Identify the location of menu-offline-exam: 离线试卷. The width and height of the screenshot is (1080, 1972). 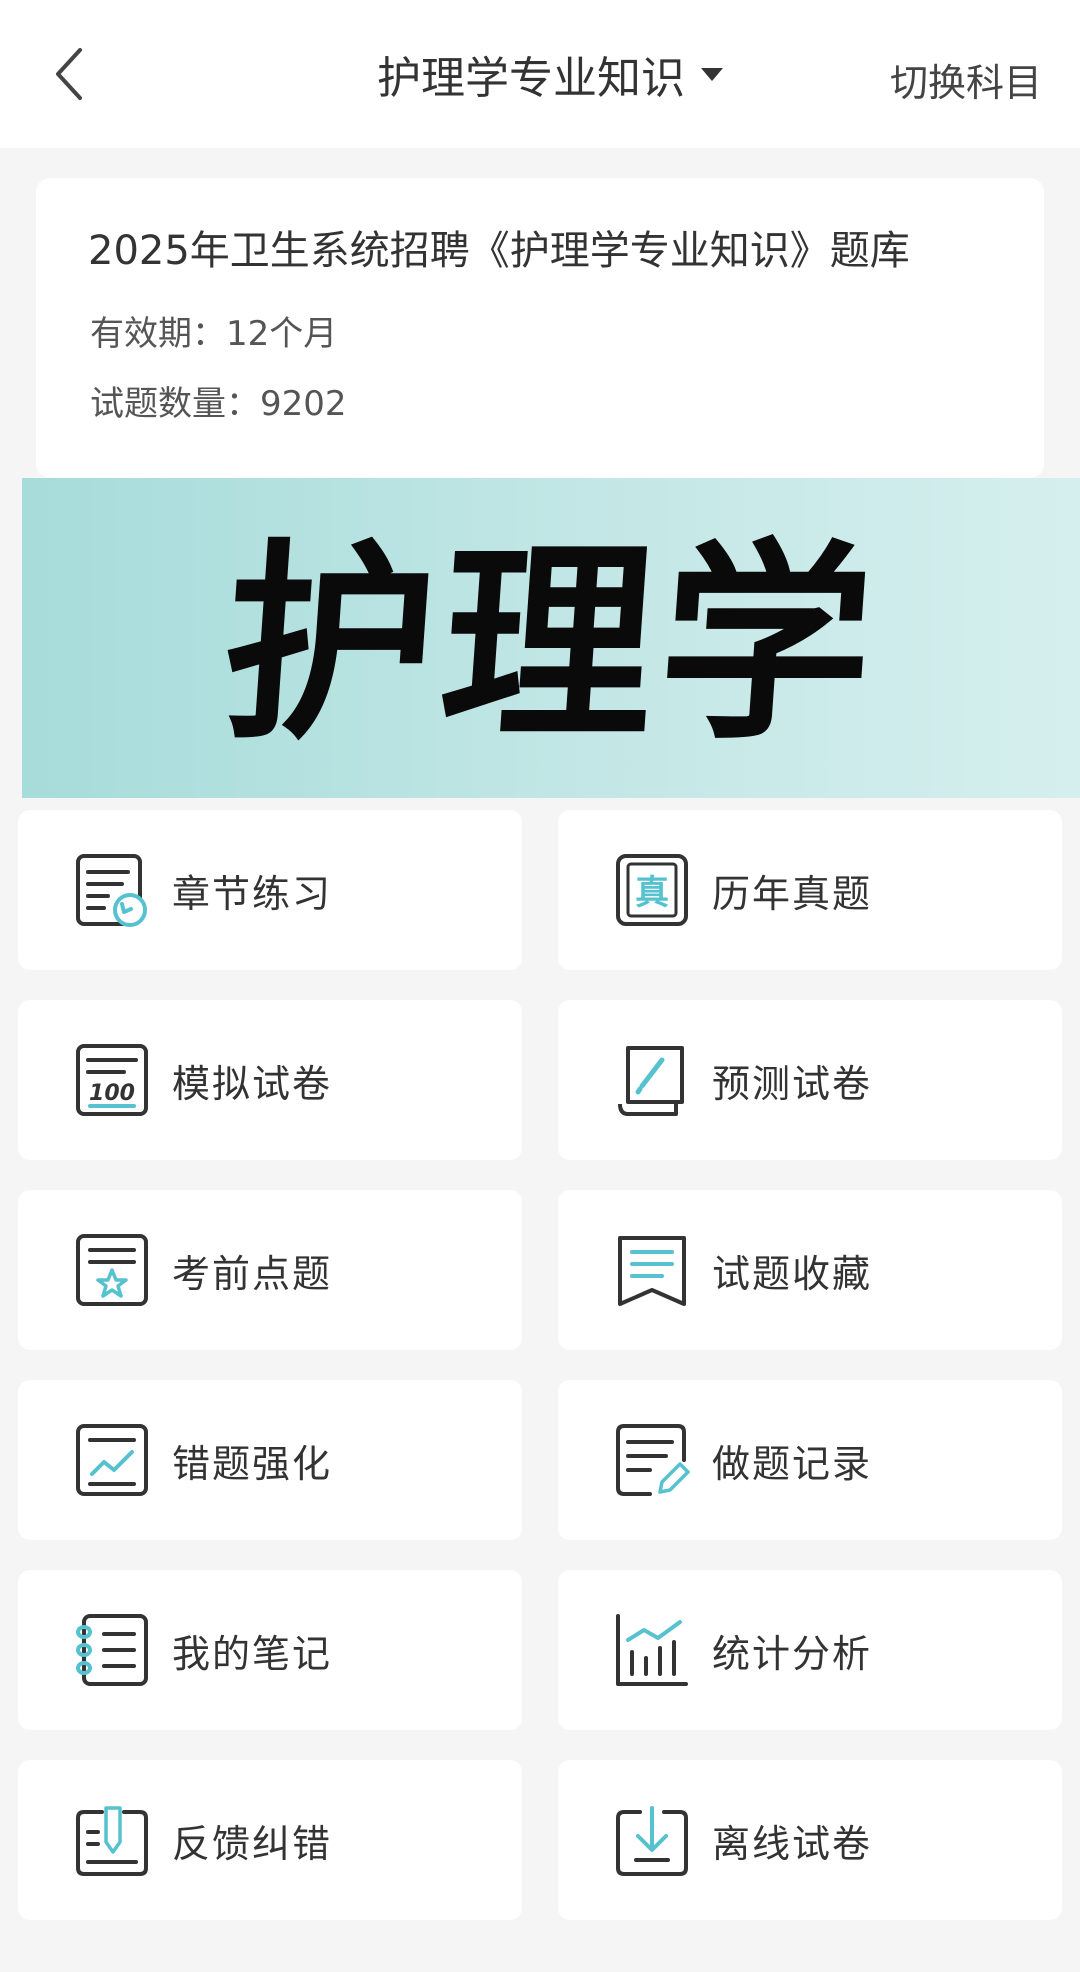
(810, 1840).